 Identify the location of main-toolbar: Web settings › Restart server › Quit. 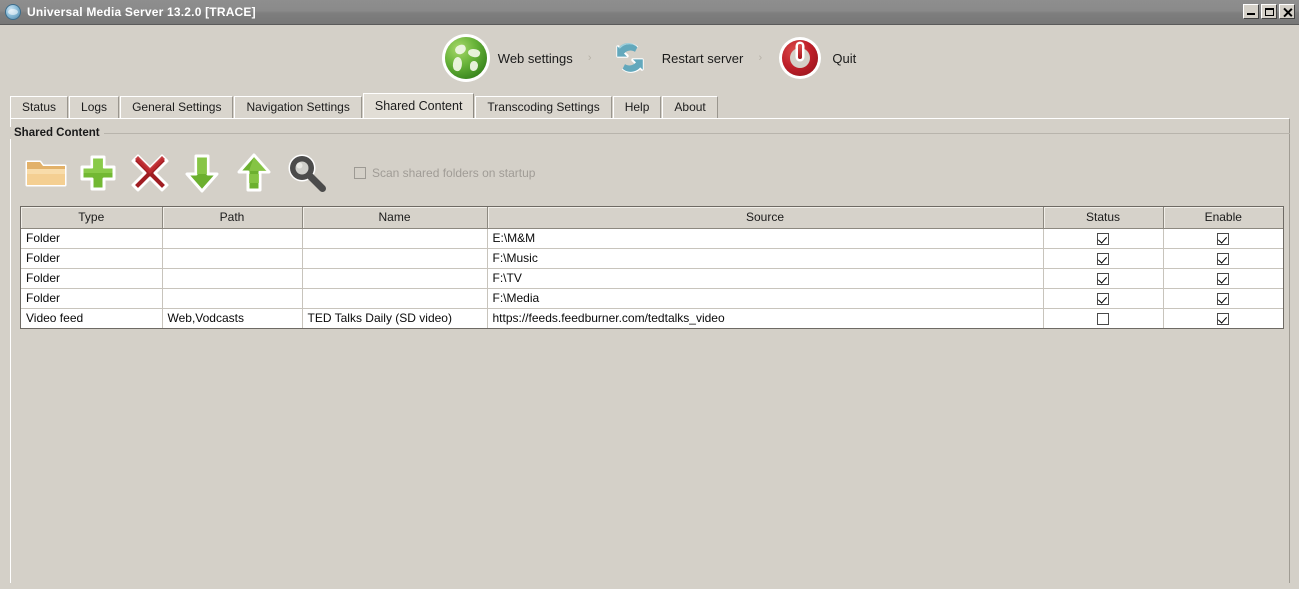
(649, 58).